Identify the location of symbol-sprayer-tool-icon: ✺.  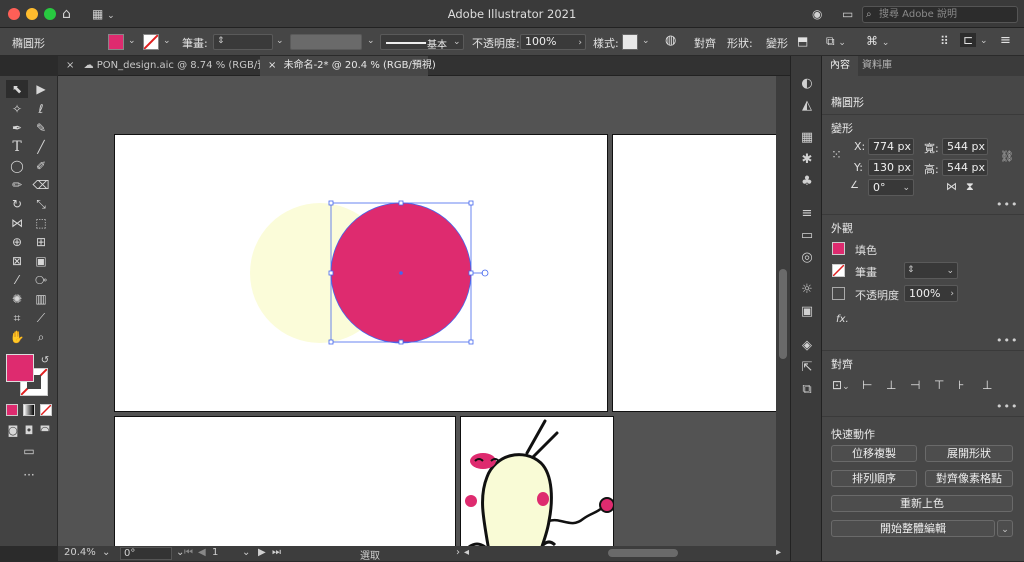
(17, 299).